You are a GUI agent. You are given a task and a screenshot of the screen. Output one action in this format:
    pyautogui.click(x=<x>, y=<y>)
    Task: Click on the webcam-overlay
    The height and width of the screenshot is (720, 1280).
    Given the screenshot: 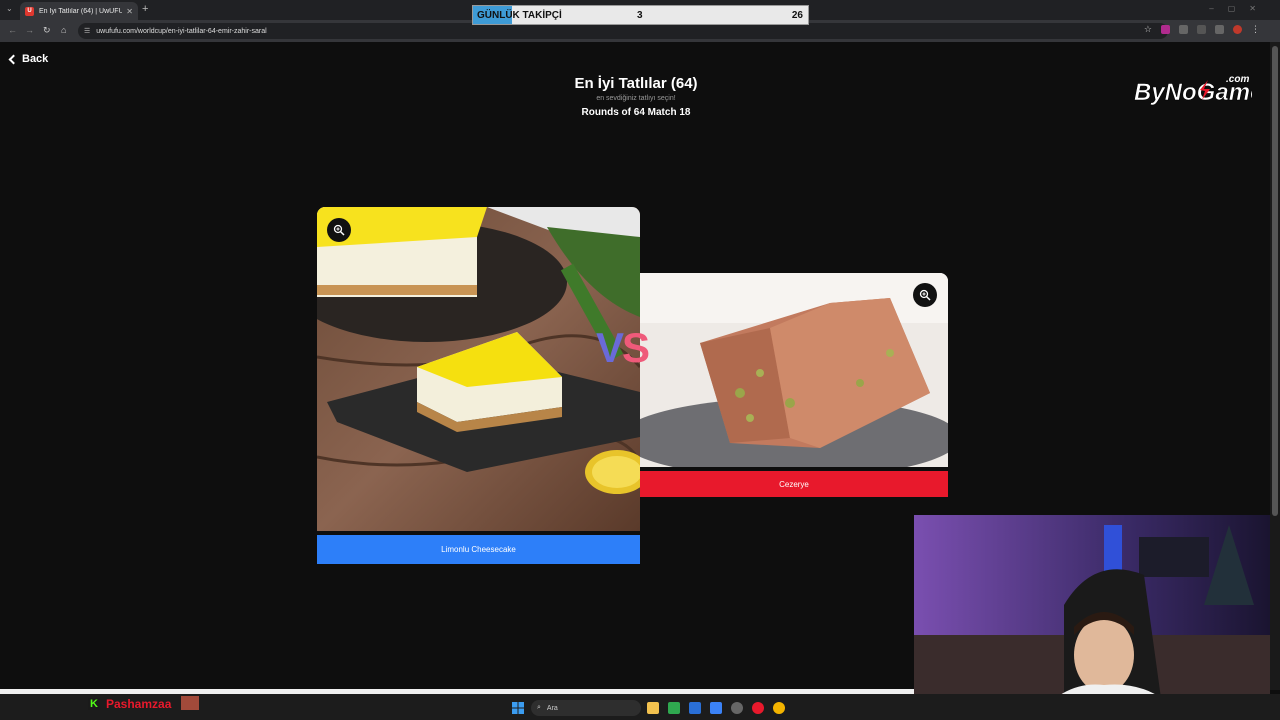 What is the action you would take?
    pyautogui.click(x=1092, y=617)
    